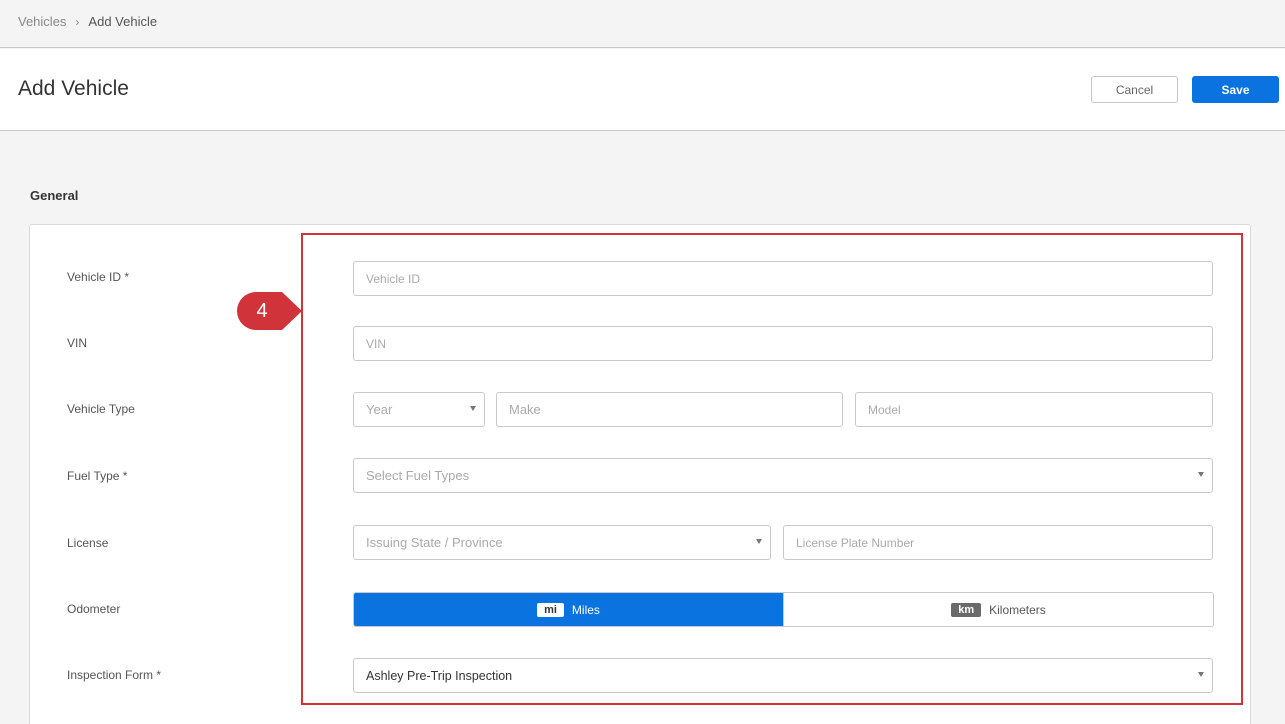  What do you see at coordinates (783, 675) in the screenshot?
I see `inspection-form-select: Ashley Pre-Trip Inspection` at bounding box center [783, 675].